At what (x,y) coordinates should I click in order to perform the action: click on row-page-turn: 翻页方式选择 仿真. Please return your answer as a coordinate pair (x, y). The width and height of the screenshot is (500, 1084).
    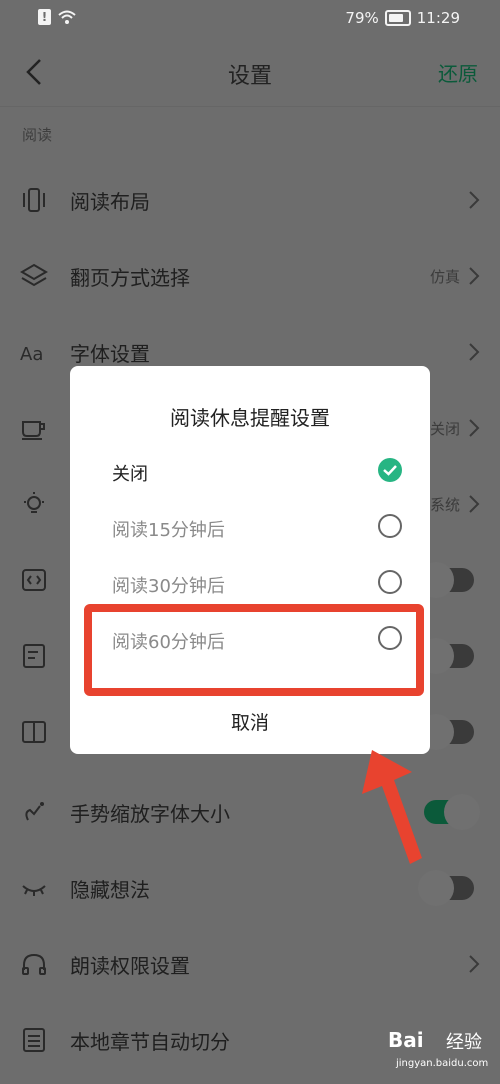
    Looking at the image, I should click on (250, 276).